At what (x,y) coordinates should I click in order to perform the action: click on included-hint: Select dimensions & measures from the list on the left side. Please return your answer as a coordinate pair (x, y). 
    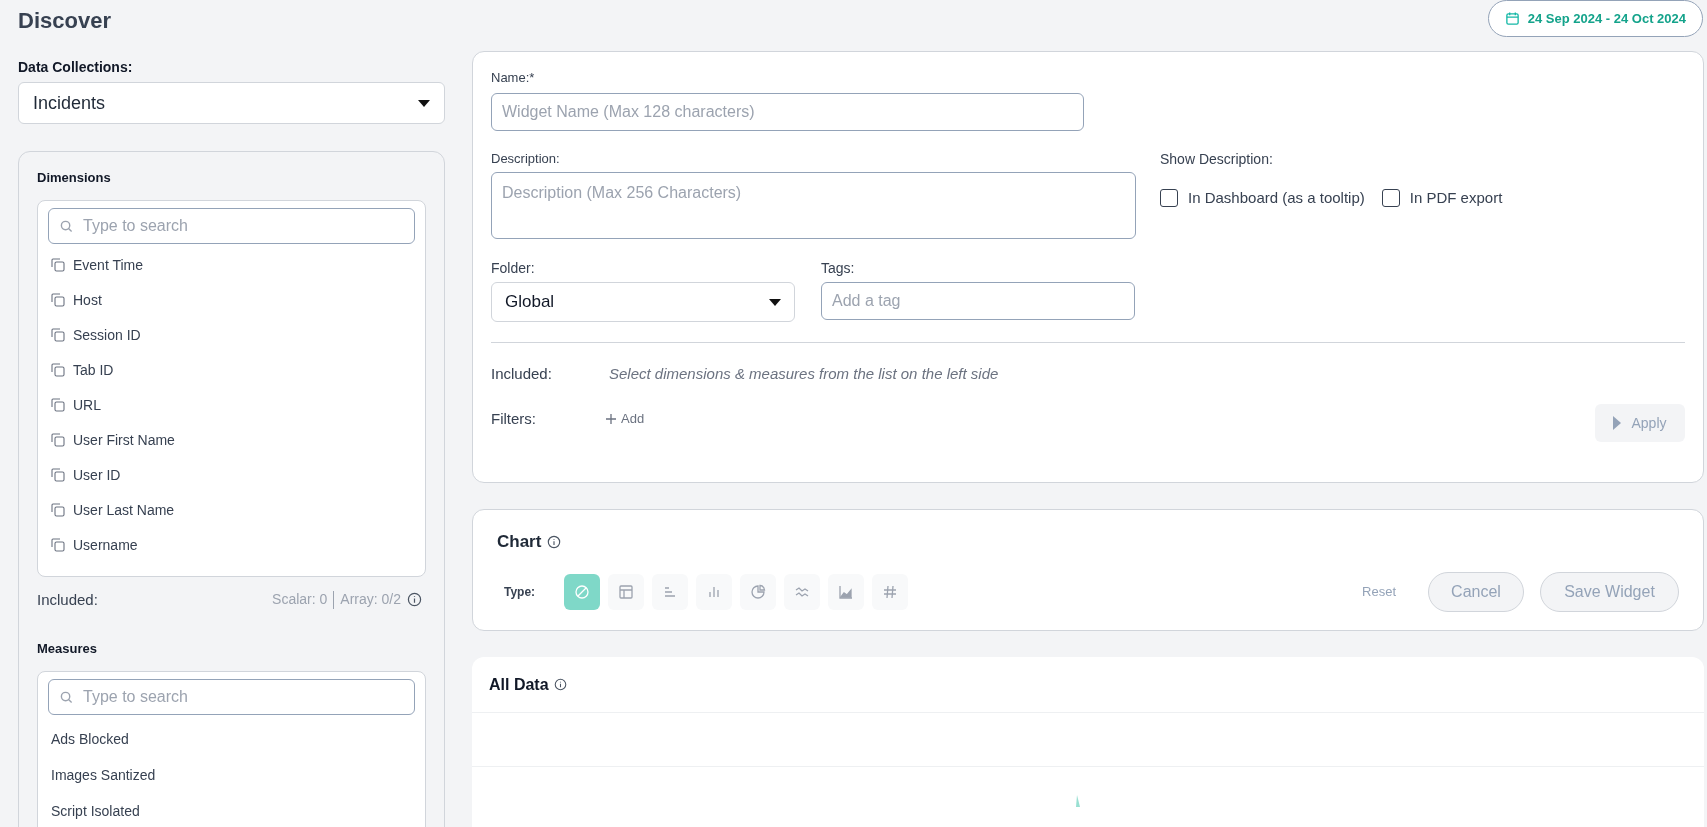
    Looking at the image, I should click on (804, 374).